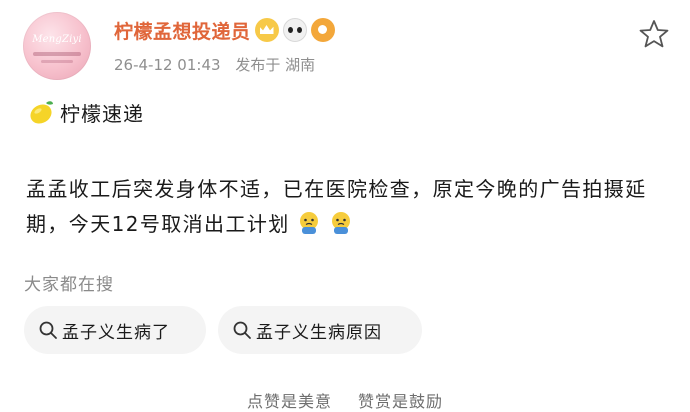 The width and height of the screenshot is (690, 412). I want to click on trending-search-heading: 大家都在搜, so click(69, 285).